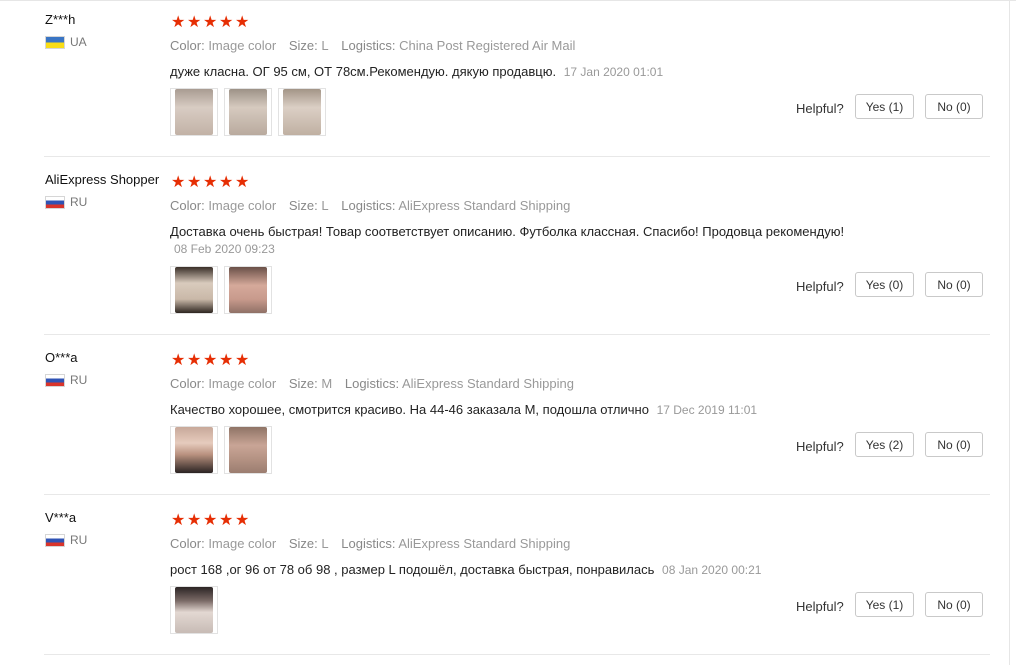 The height and width of the screenshot is (665, 1016). What do you see at coordinates (61, 517) in the screenshot?
I see `reviewer-name: V***a` at bounding box center [61, 517].